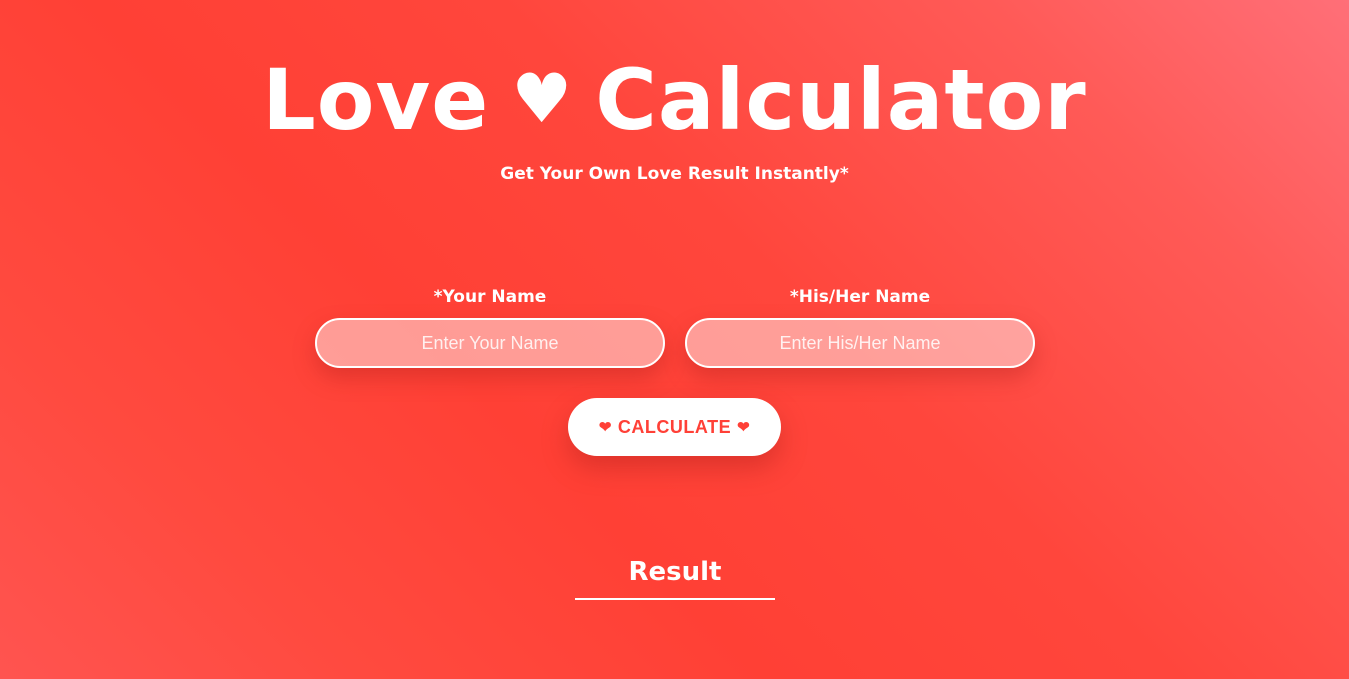 This screenshot has height=679, width=1349. Describe the element at coordinates (674, 174) in the screenshot. I see `page-subtitle: Get Your Own Love Result Instantly*` at that location.